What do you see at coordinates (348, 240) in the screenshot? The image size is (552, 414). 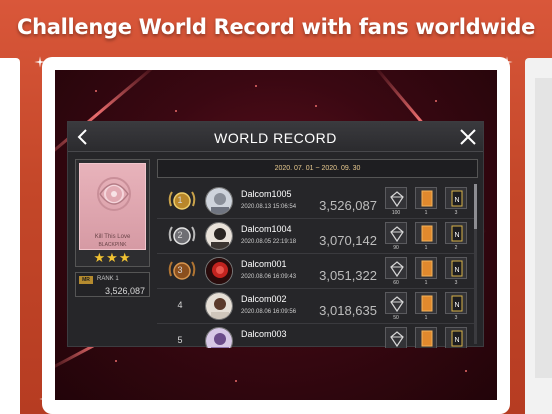 I see `record-score: 3,070,142` at bounding box center [348, 240].